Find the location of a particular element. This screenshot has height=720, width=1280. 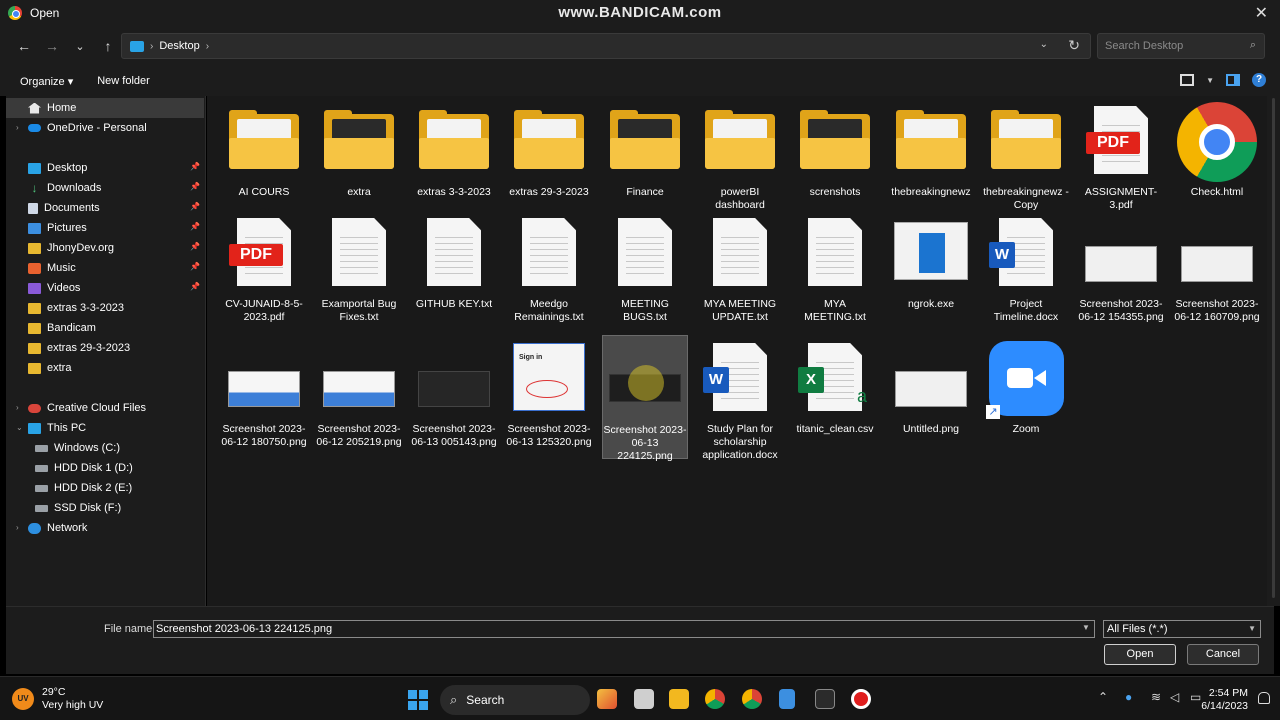

drive-icon is located at coordinates (41, 508).